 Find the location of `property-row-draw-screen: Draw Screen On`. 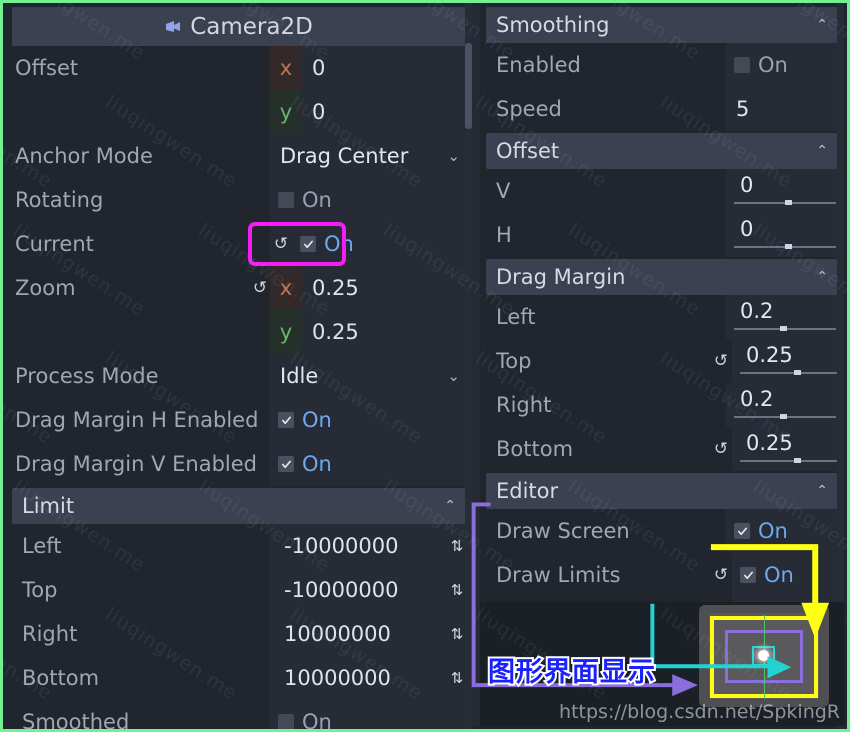

property-row-draw-screen: Draw Screen On is located at coordinates (662, 531).